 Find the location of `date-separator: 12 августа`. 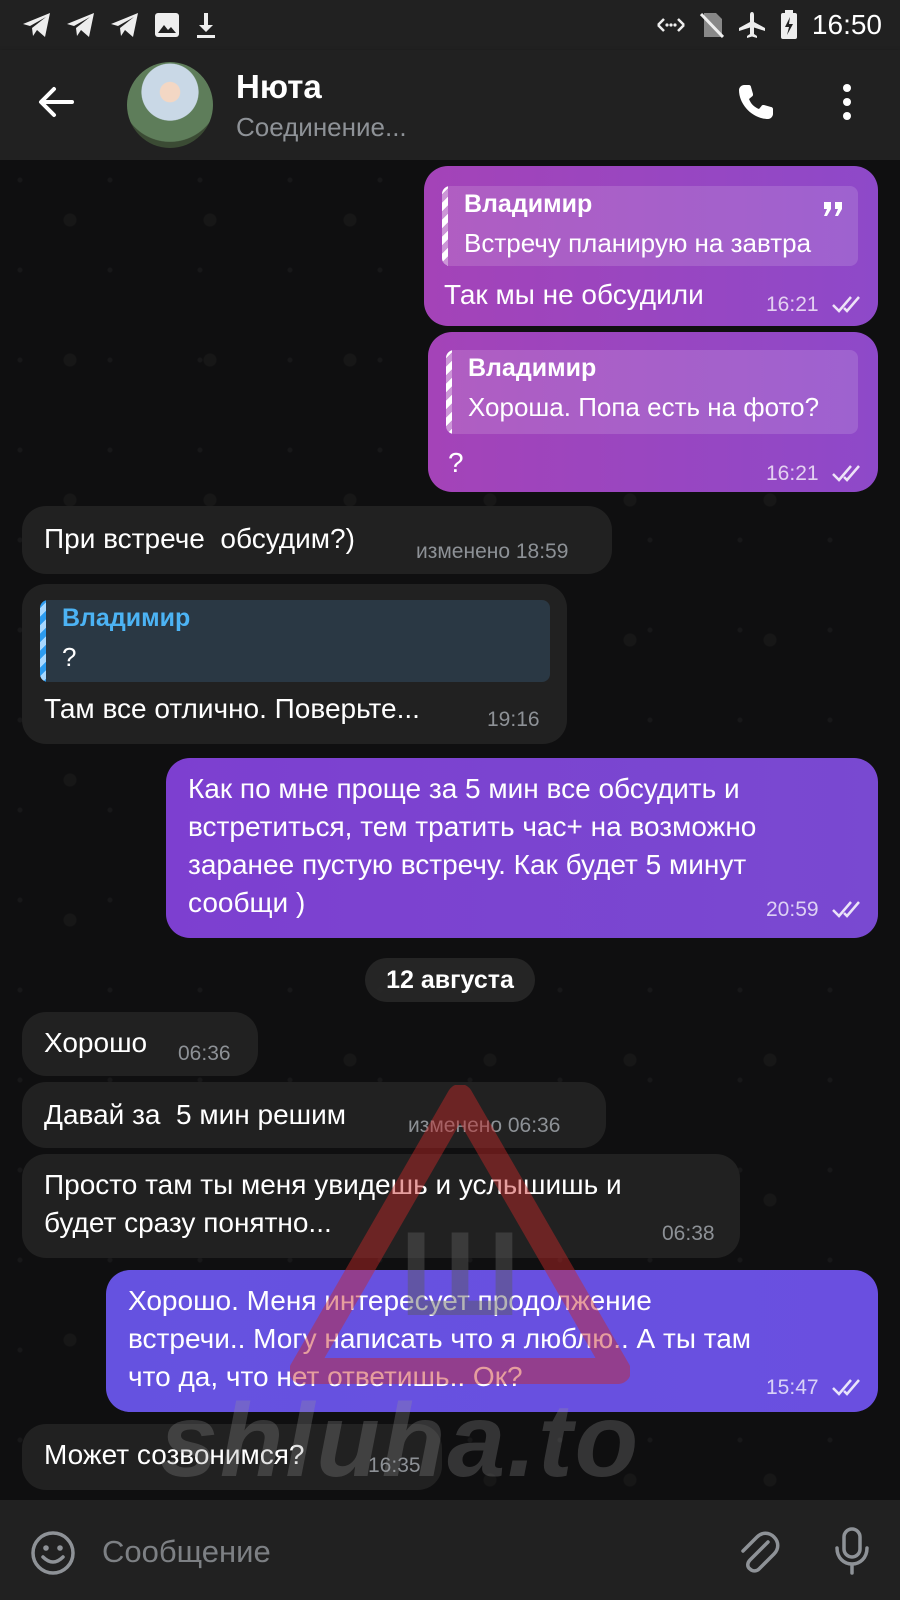

date-separator: 12 августа is located at coordinates (450, 980).